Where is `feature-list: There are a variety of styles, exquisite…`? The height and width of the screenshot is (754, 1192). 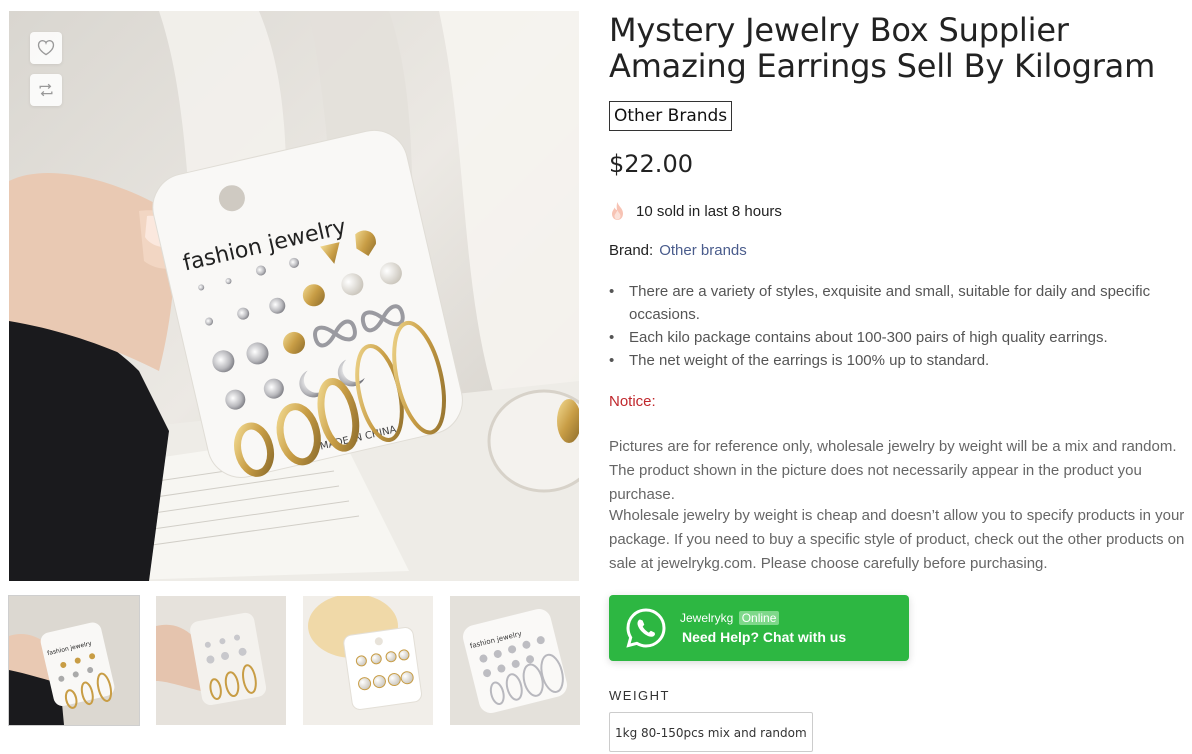
feature-list: There are a variety of styles, exquisite… is located at coordinates (889, 326).